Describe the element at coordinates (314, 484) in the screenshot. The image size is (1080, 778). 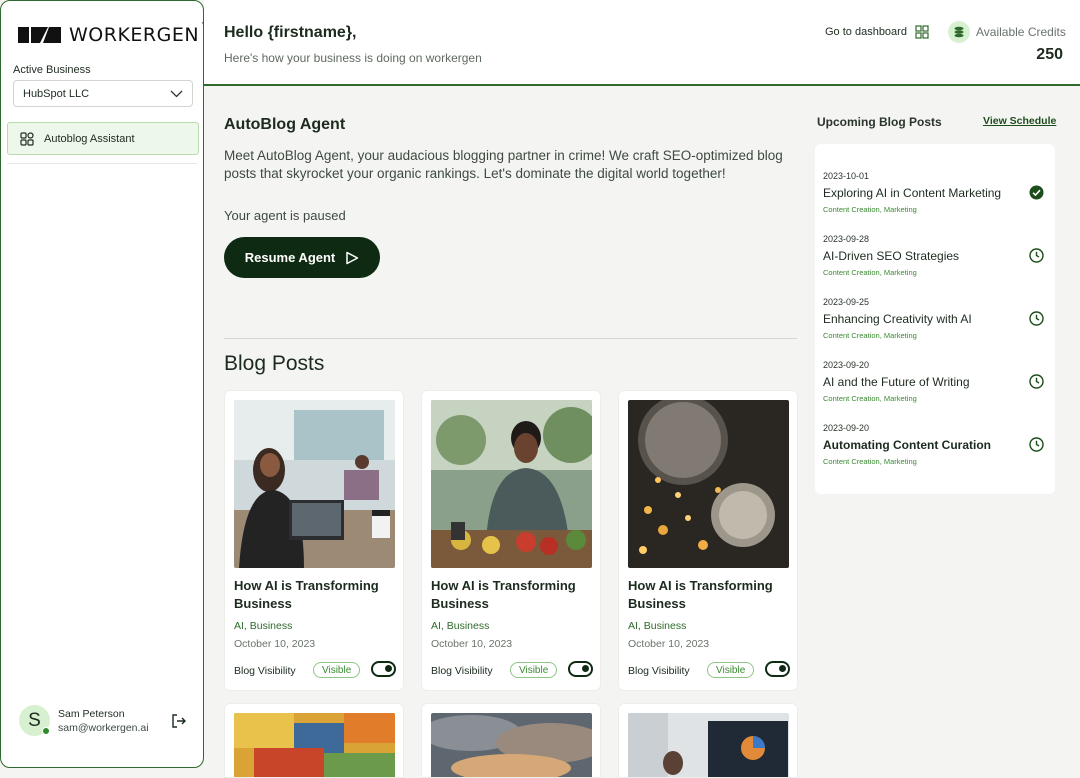
I see `office-meeting-photo` at that location.